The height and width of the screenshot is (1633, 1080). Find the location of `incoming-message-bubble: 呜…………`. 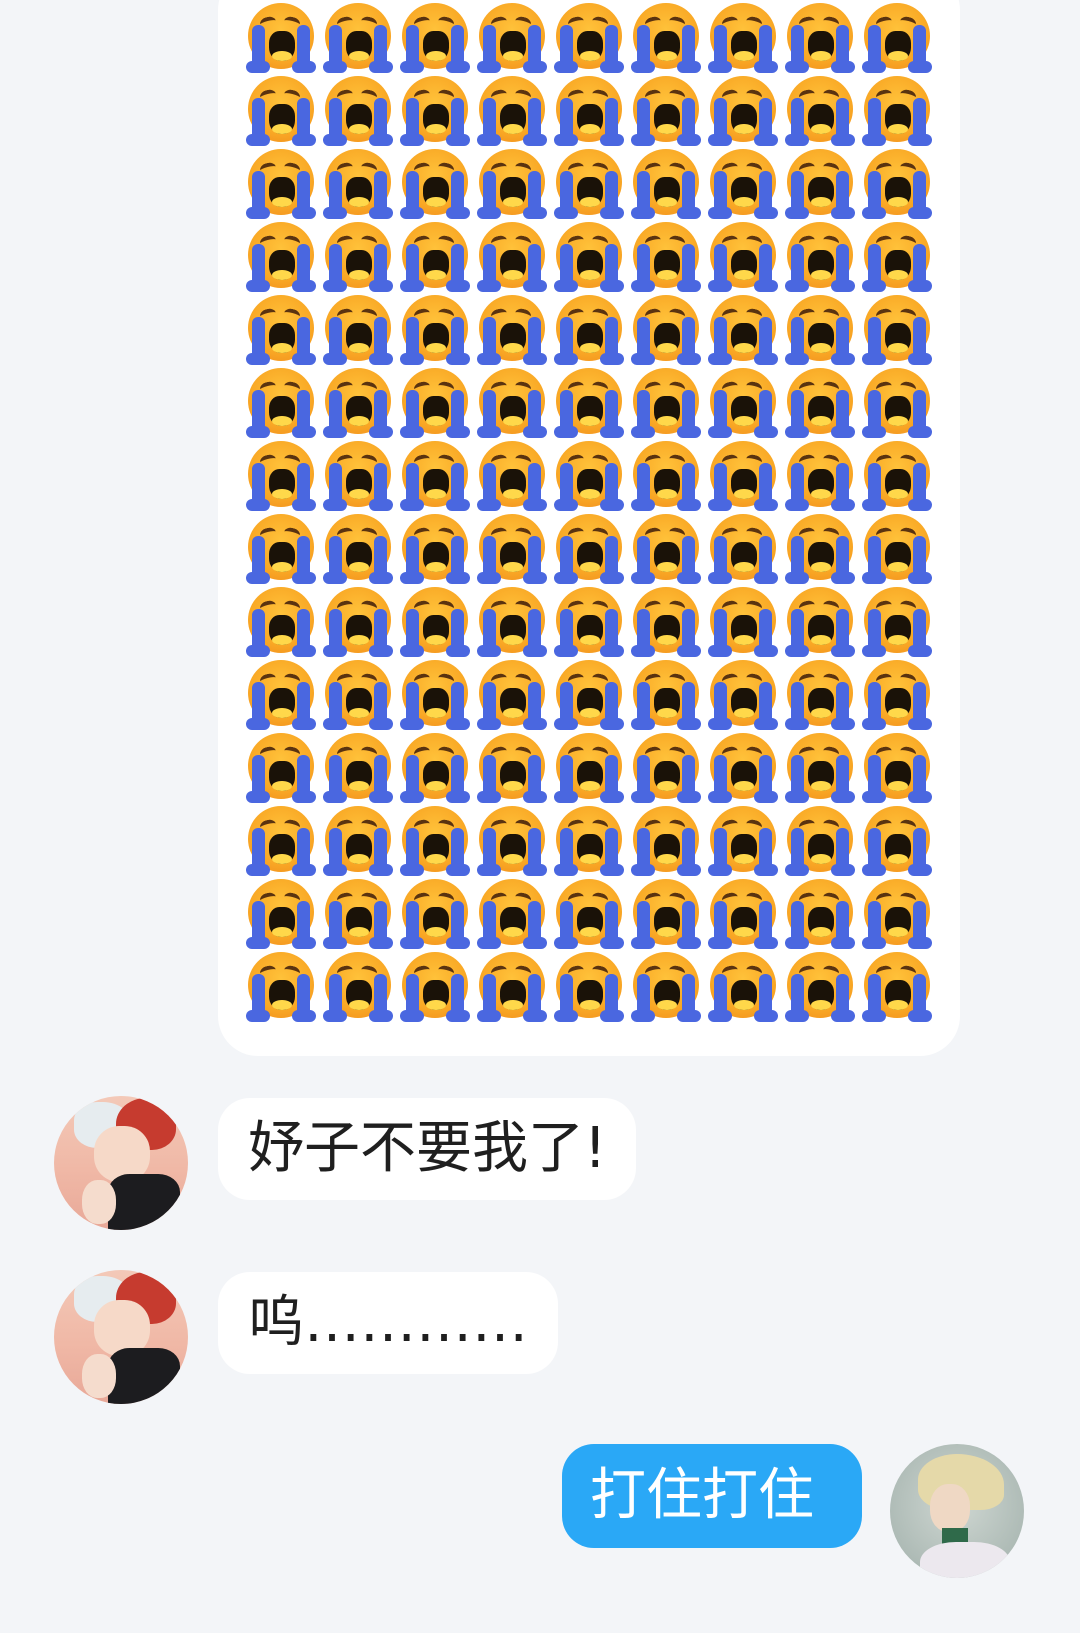

incoming-message-bubble: 呜………… is located at coordinates (388, 1323).